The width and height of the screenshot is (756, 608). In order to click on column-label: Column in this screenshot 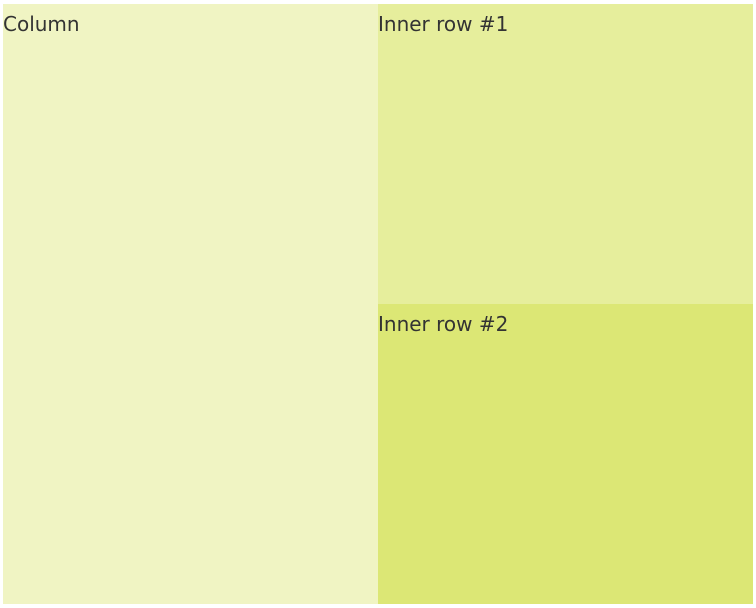, I will do `click(41, 24)`.